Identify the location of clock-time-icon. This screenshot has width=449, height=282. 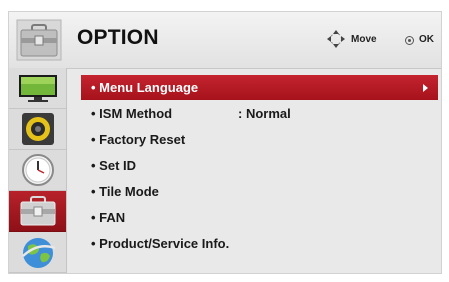
(38, 170).